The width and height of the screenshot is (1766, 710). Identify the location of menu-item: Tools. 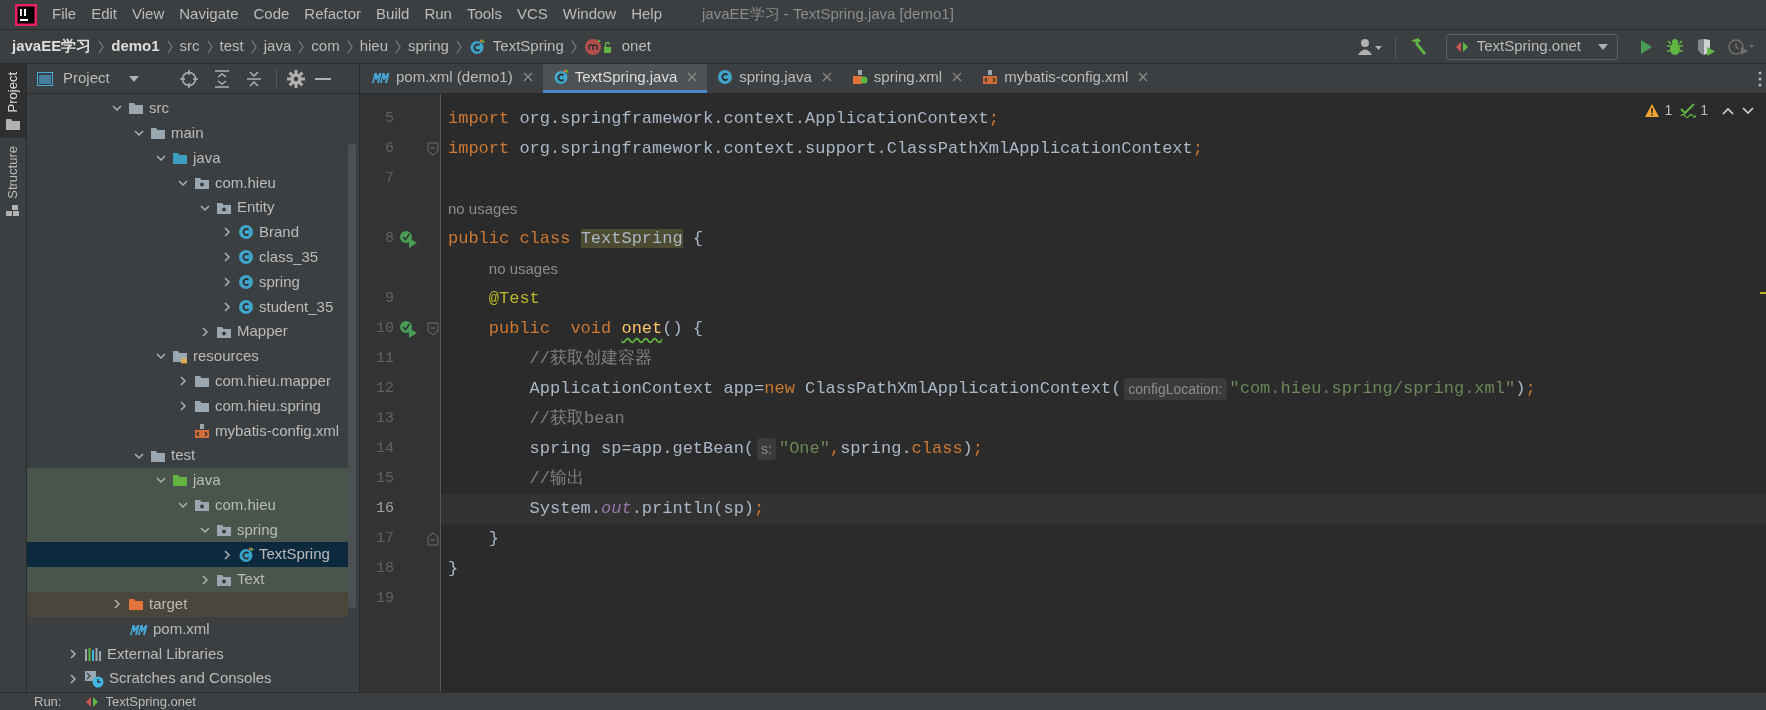
(484, 14).